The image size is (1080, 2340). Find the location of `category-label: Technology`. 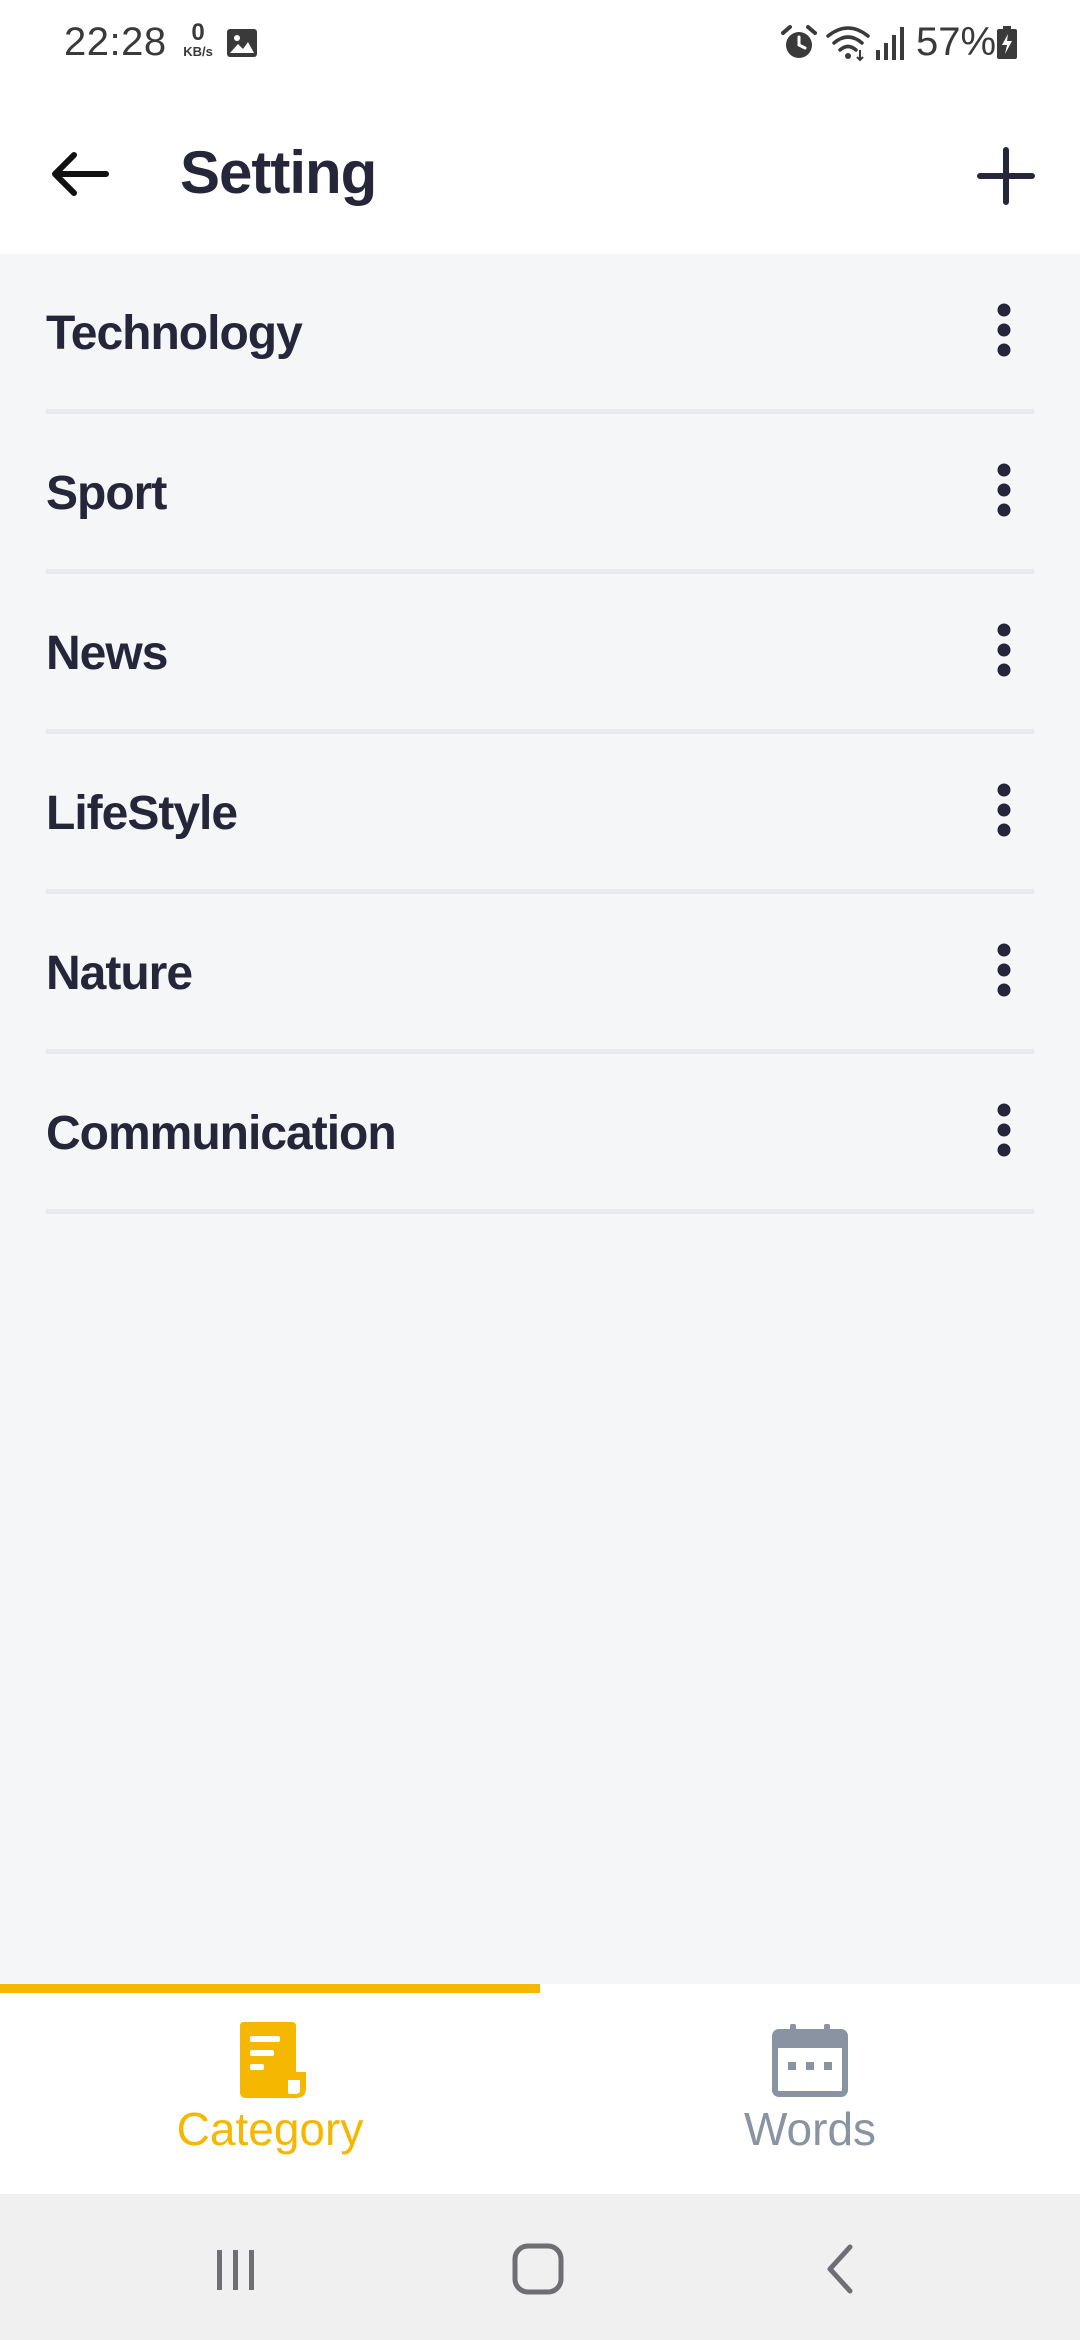

category-label: Technology is located at coordinates (174, 333).